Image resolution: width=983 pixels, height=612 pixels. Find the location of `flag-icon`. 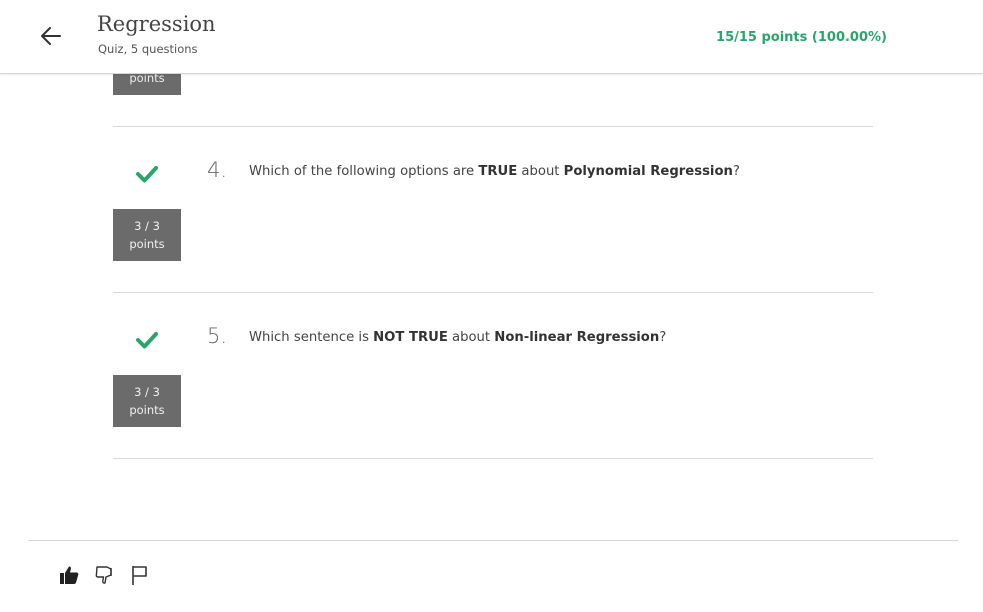

flag-icon is located at coordinates (139, 575).